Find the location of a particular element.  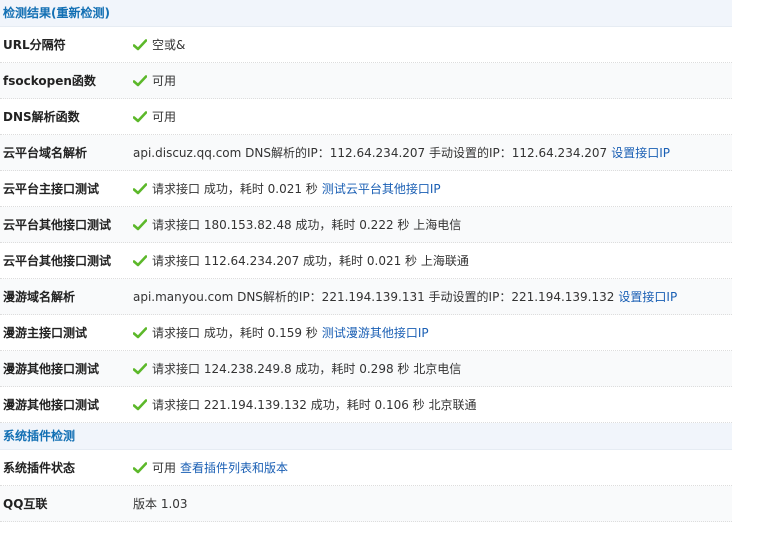

value-text: 请求接口 221.194.139.132 成功，耗时 0.106 秒 北京联通 is located at coordinates (314, 405).